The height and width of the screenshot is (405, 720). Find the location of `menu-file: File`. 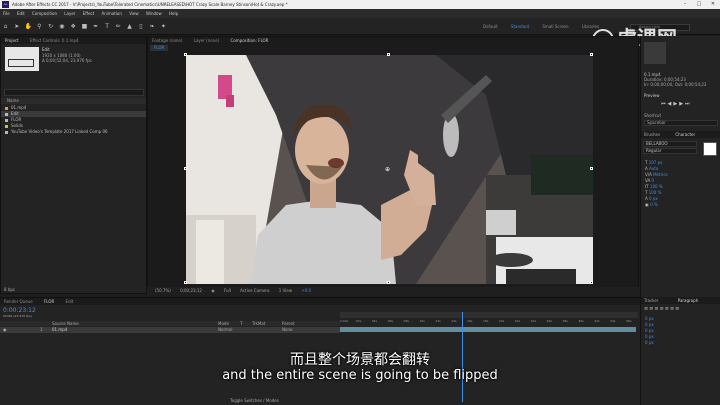

menu-file: File is located at coordinates (6, 13).